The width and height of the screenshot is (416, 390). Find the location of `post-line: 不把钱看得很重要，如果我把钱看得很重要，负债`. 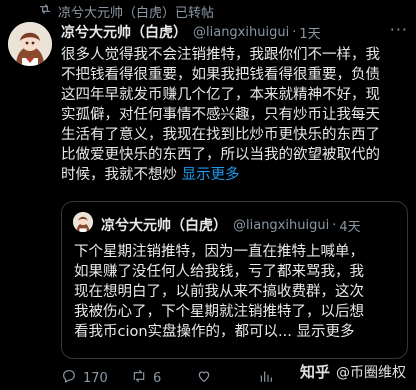

post-line: 不把钱看得很重要，如果我把钱看得很重要，负债 is located at coordinates (220, 75).